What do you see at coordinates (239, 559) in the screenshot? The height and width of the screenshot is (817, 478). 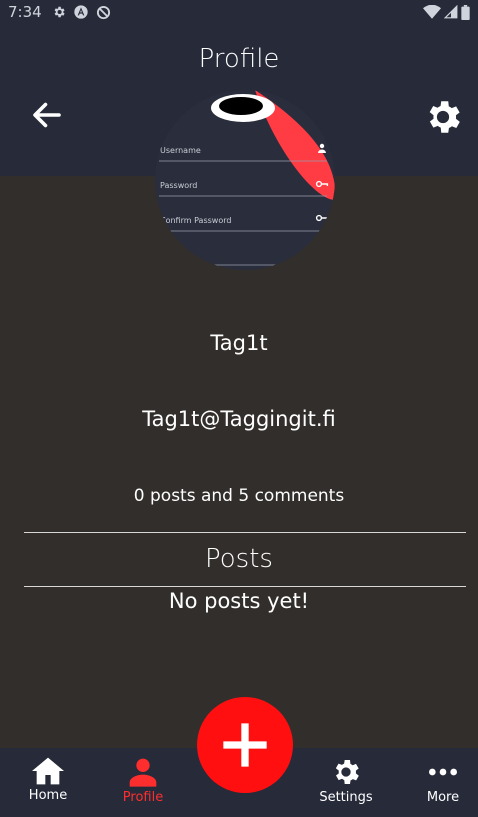 I see `posts-section-title: Posts` at bounding box center [239, 559].